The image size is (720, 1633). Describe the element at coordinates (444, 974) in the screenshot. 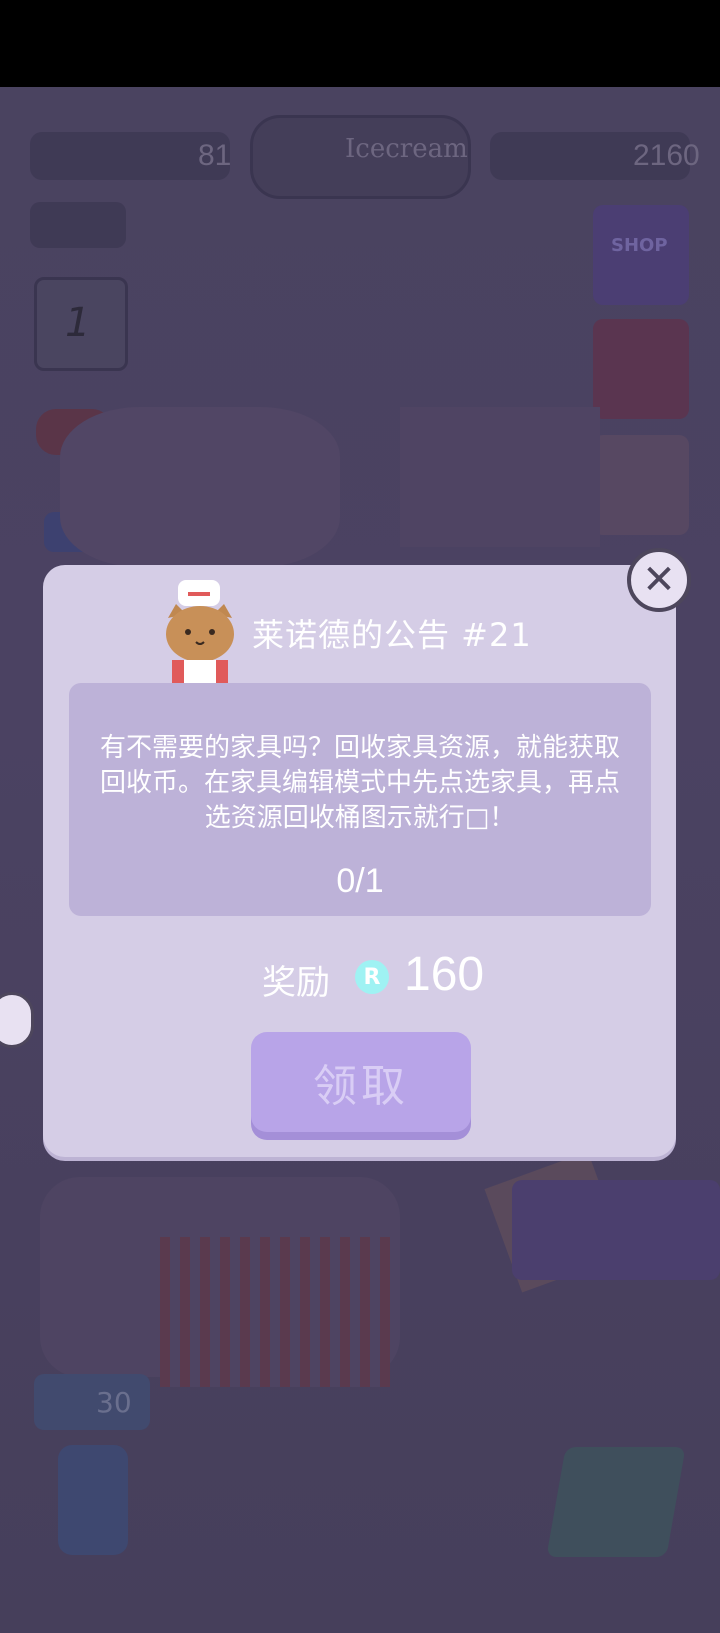

I see `reward-amount: 160` at that location.